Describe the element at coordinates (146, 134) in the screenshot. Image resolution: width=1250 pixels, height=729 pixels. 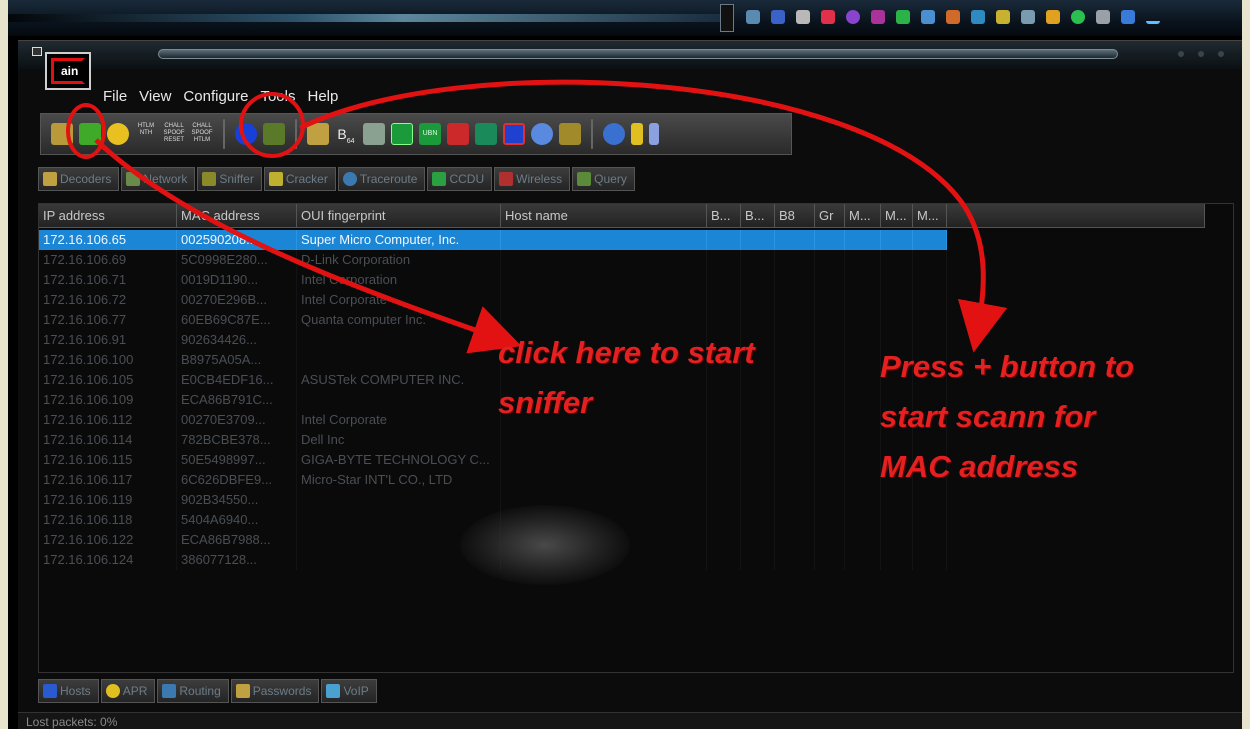
I see `htlm-nth-icon: HTLM NTH` at that location.